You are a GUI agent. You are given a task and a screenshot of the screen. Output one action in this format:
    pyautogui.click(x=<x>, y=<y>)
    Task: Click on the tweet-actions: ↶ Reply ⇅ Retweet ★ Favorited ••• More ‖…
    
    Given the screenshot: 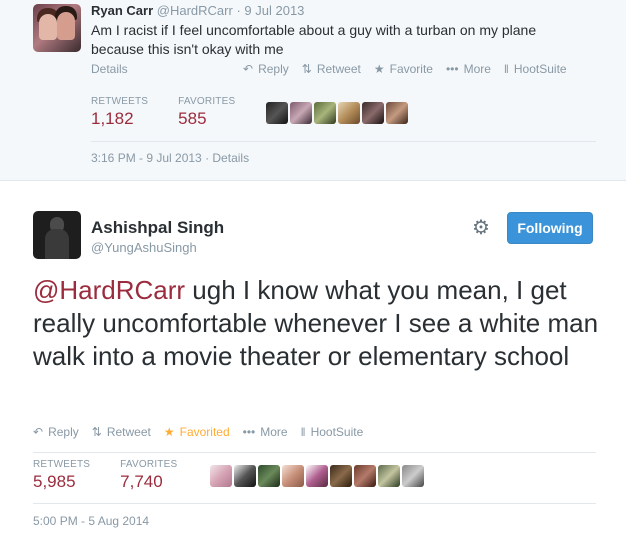 What is the action you would take?
    pyautogui.click(x=204, y=432)
    